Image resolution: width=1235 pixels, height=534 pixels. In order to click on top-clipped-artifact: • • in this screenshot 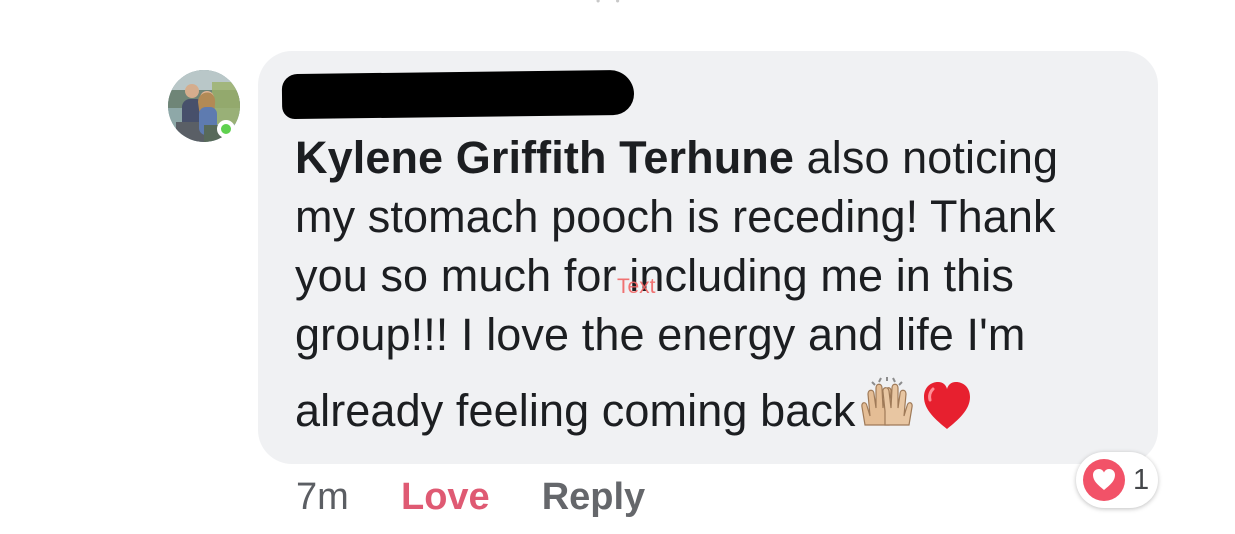, I will do `click(611, 4)`.